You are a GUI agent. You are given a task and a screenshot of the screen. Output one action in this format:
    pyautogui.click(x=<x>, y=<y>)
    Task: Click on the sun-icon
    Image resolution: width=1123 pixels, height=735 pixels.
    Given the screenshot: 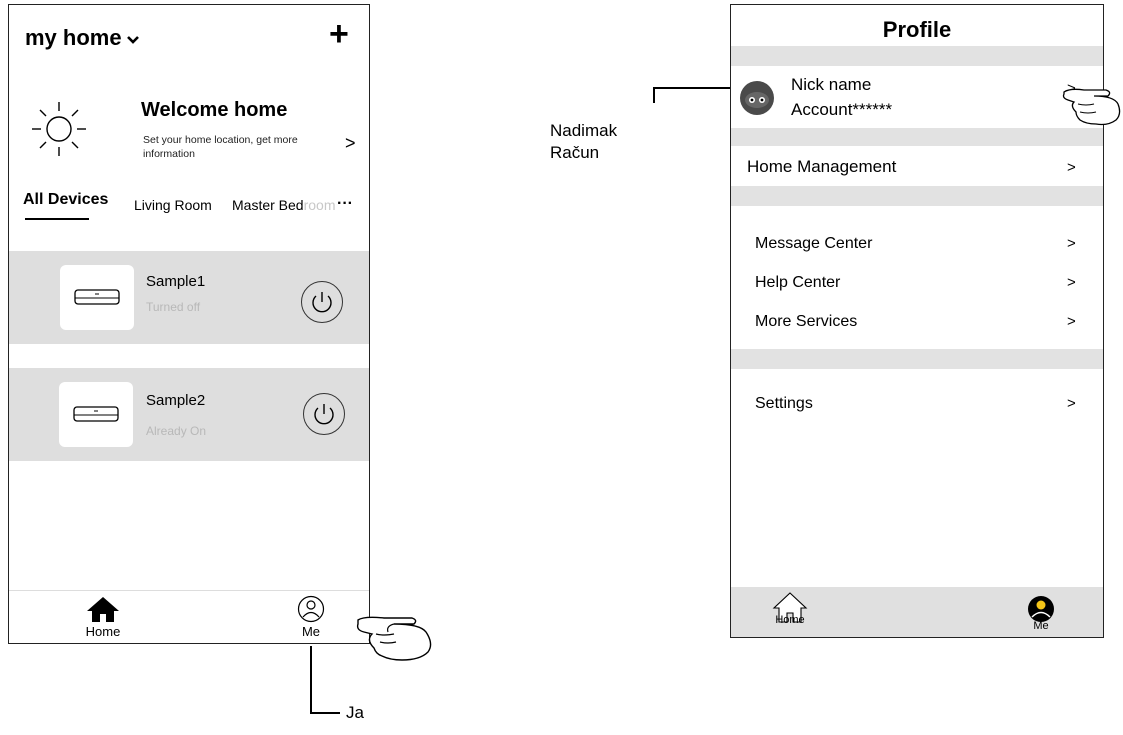 What is the action you would take?
    pyautogui.click(x=59, y=131)
    